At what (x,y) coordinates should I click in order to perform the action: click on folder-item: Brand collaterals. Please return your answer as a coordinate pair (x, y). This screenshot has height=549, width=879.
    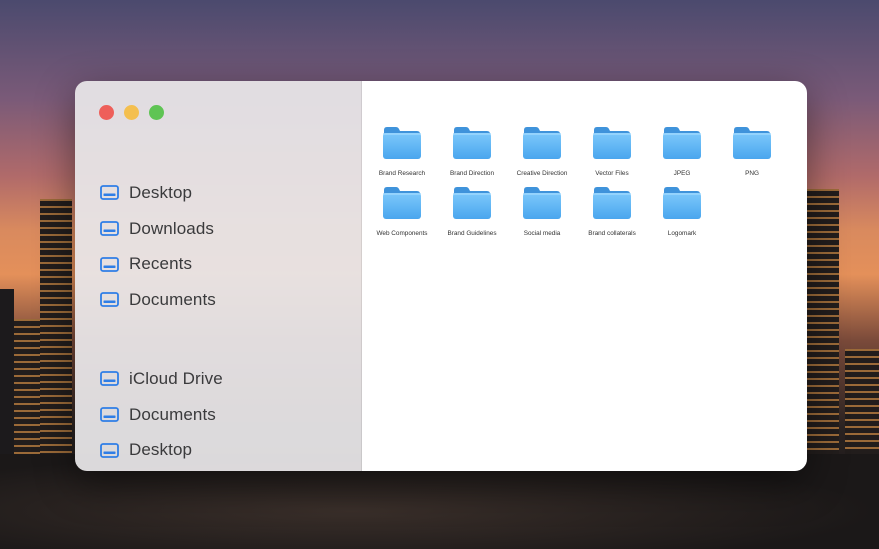
    Looking at the image, I should click on (612, 211).